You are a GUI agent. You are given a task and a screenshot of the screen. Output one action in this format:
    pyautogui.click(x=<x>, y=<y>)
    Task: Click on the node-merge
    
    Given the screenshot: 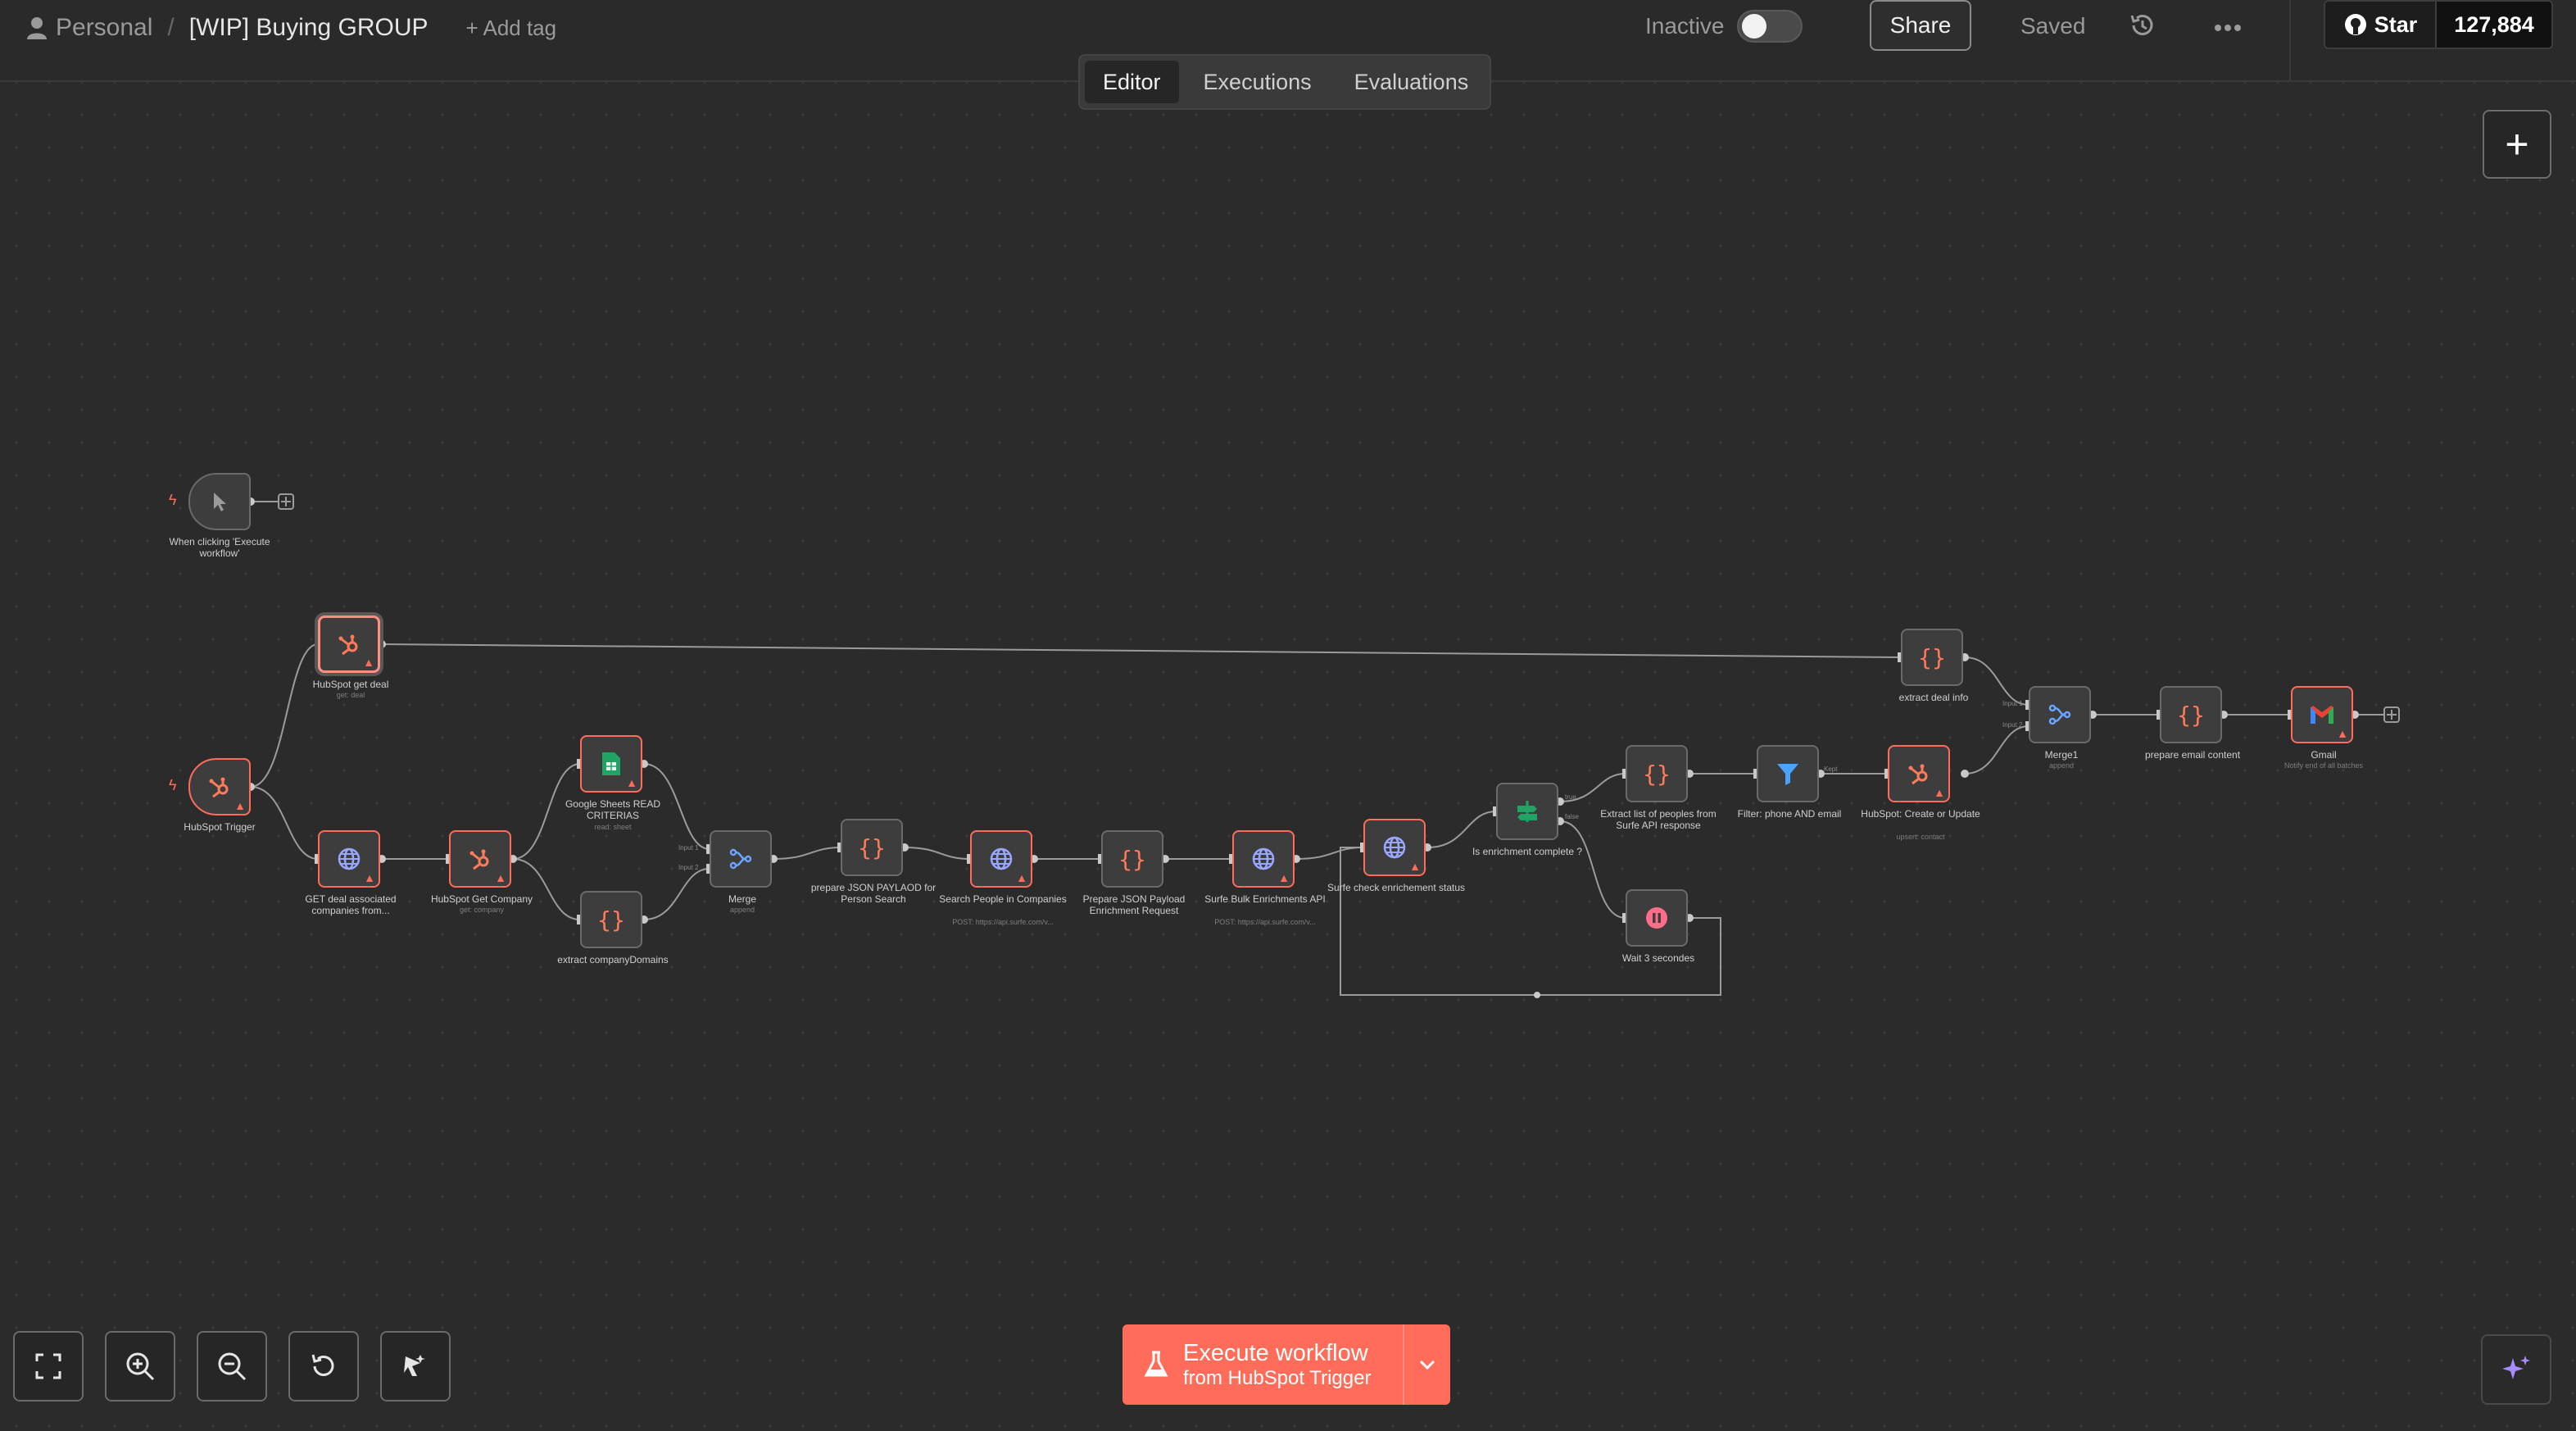 What is the action you would take?
    pyautogui.click(x=741, y=859)
    